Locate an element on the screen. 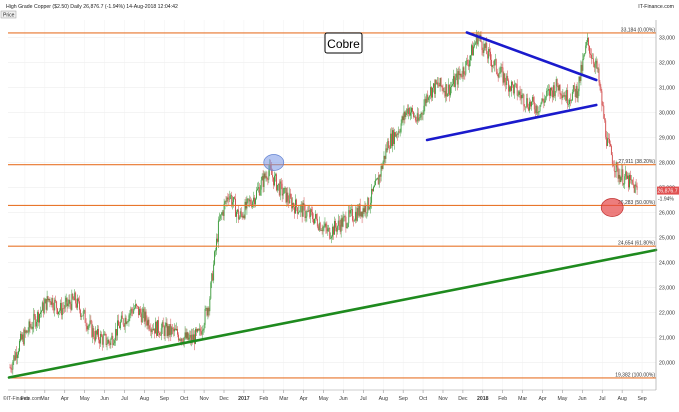  x-tick-label: Jul is located at coordinates (363, 399).